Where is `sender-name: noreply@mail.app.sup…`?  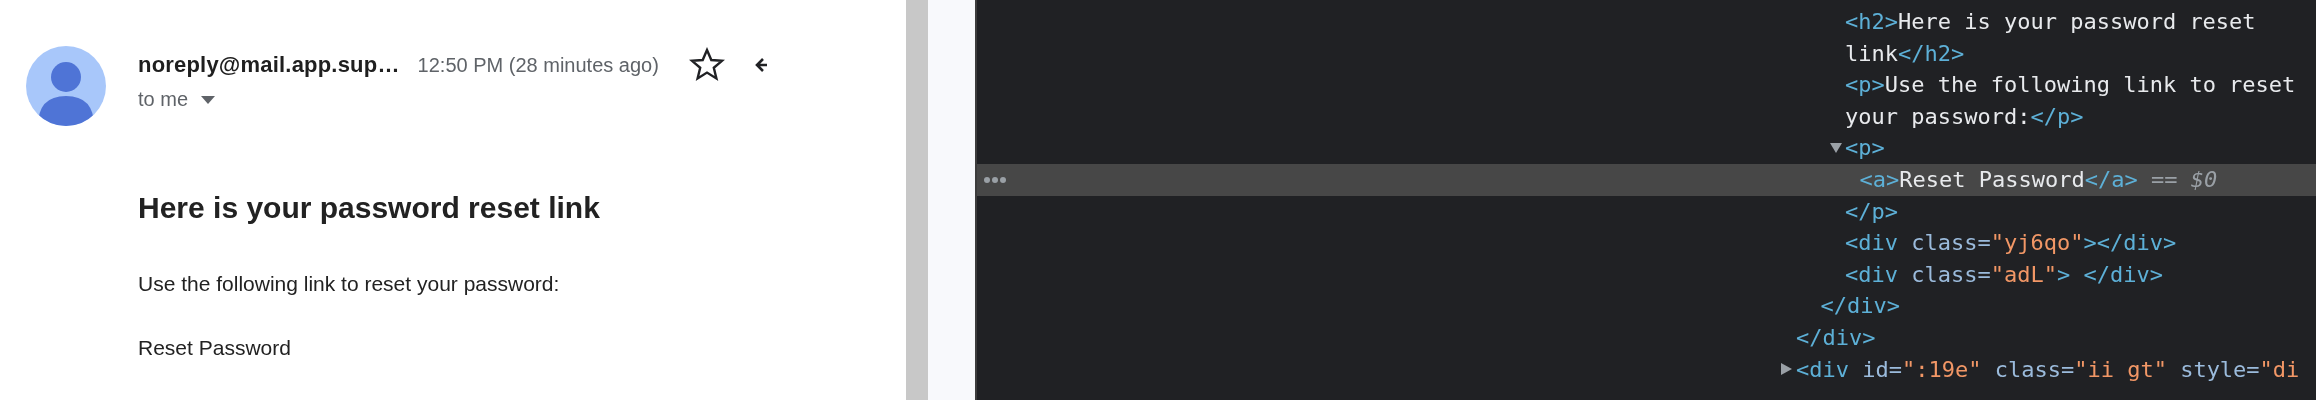
sender-name: noreply@mail.app.sup… is located at coordinates (269, 65).